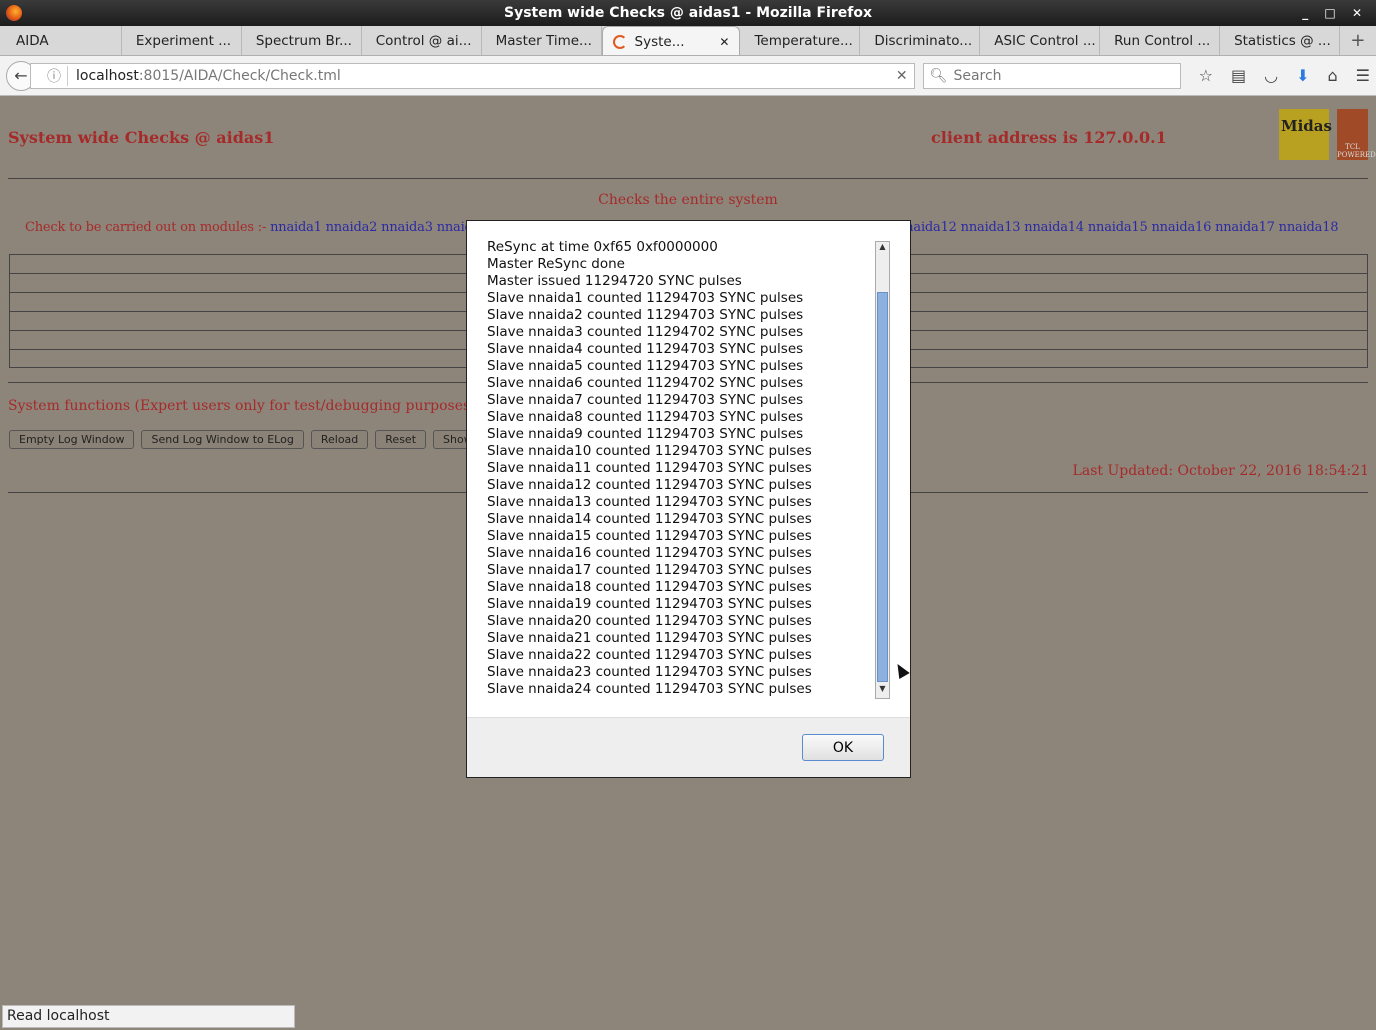  Describe the element at coordinates (1305, 134) in the screenshot. I see `midas-logo: Midas` at that location.